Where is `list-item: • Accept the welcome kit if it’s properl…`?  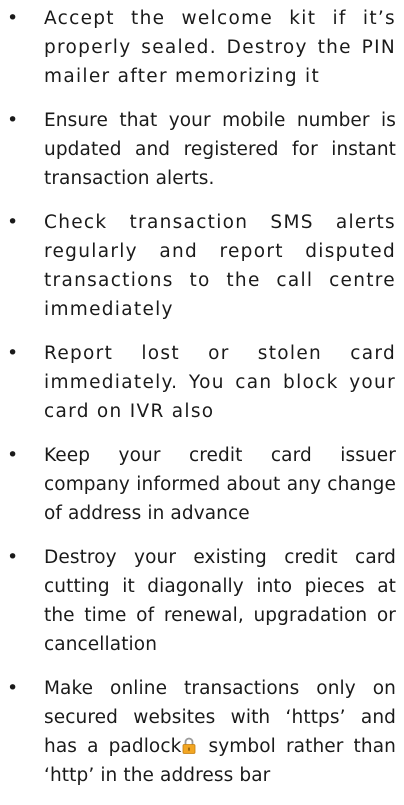 list-item: • Accept the welcome kit if it’s properl… is located at coordinates (202, 45).